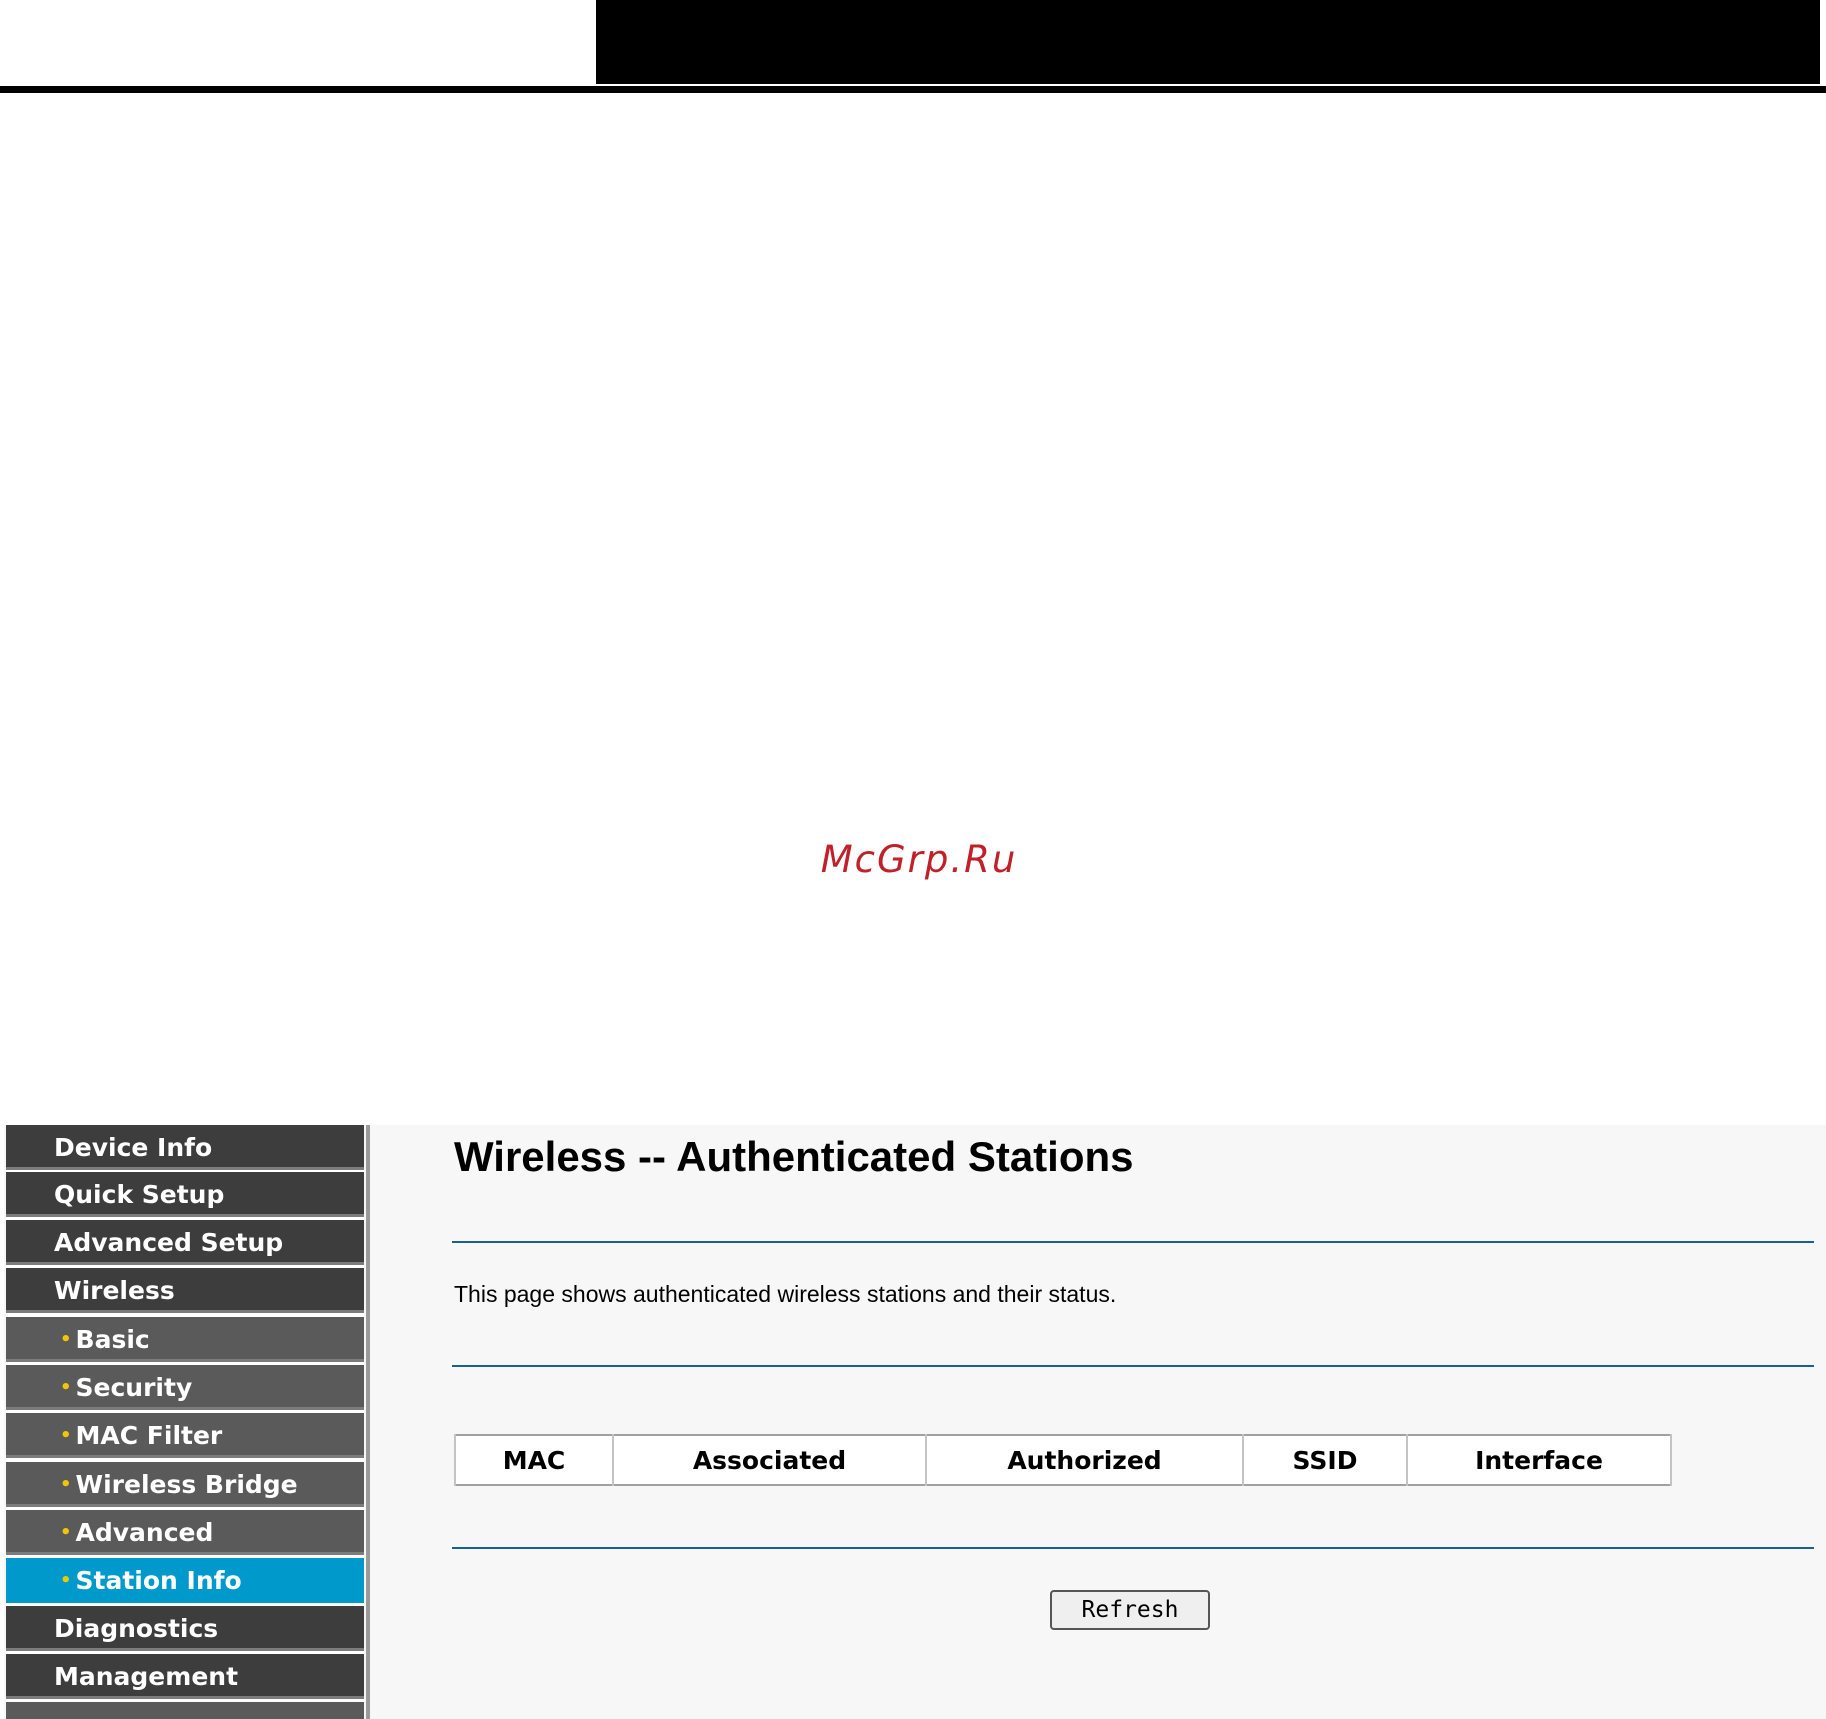 The width and height of the screenshot is (1826, 1719). What do you see at coordinates (185, 1710) in the screenshot?
I see `sidebar-item-next` at bounding box center [185, 1710].